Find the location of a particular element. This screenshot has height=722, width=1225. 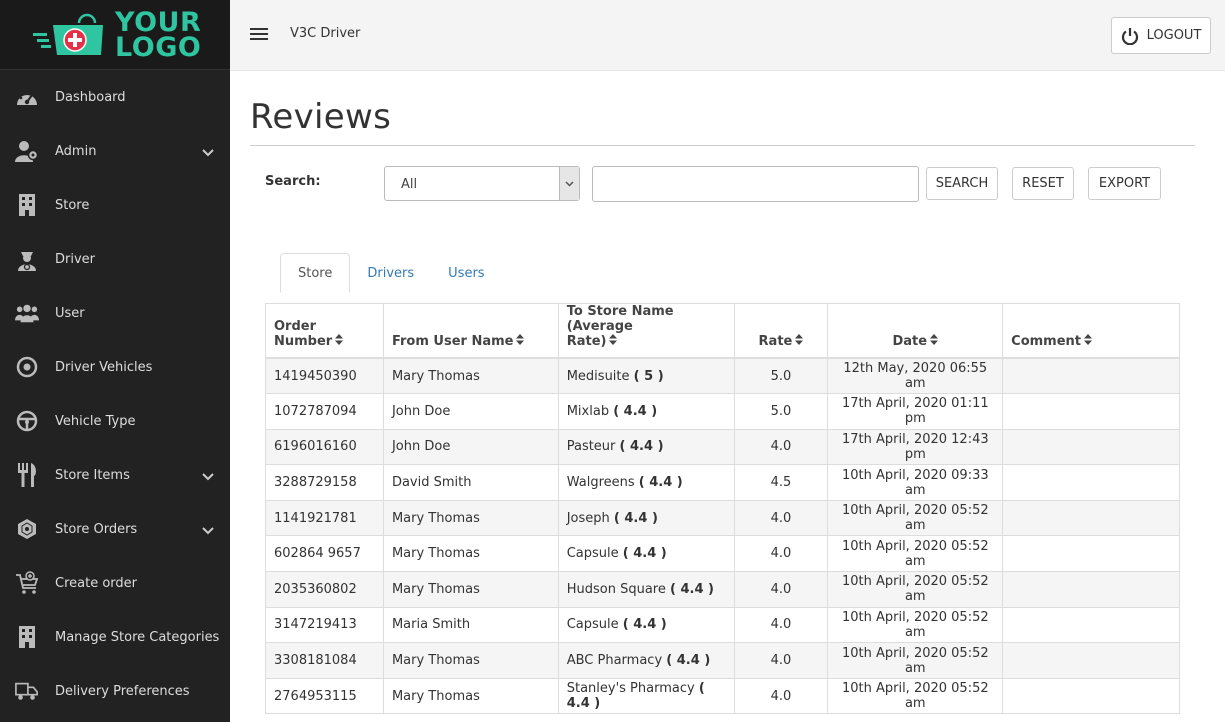

logo-line-1: YOUR is located at coordinates (158, 22).